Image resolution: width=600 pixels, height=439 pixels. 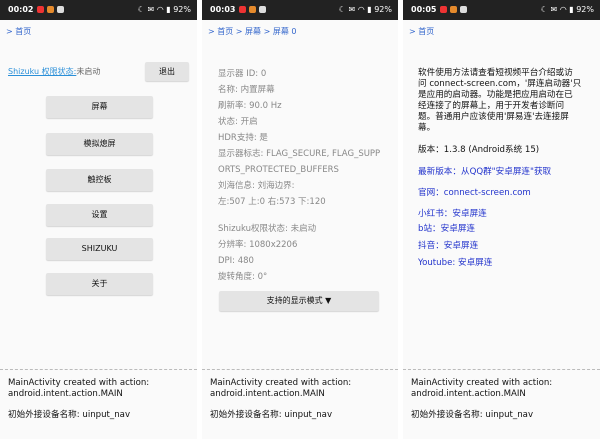 I want to click on menu-simulate-screen-off-button: 模拟熄屏, so click(x=99, y=144).